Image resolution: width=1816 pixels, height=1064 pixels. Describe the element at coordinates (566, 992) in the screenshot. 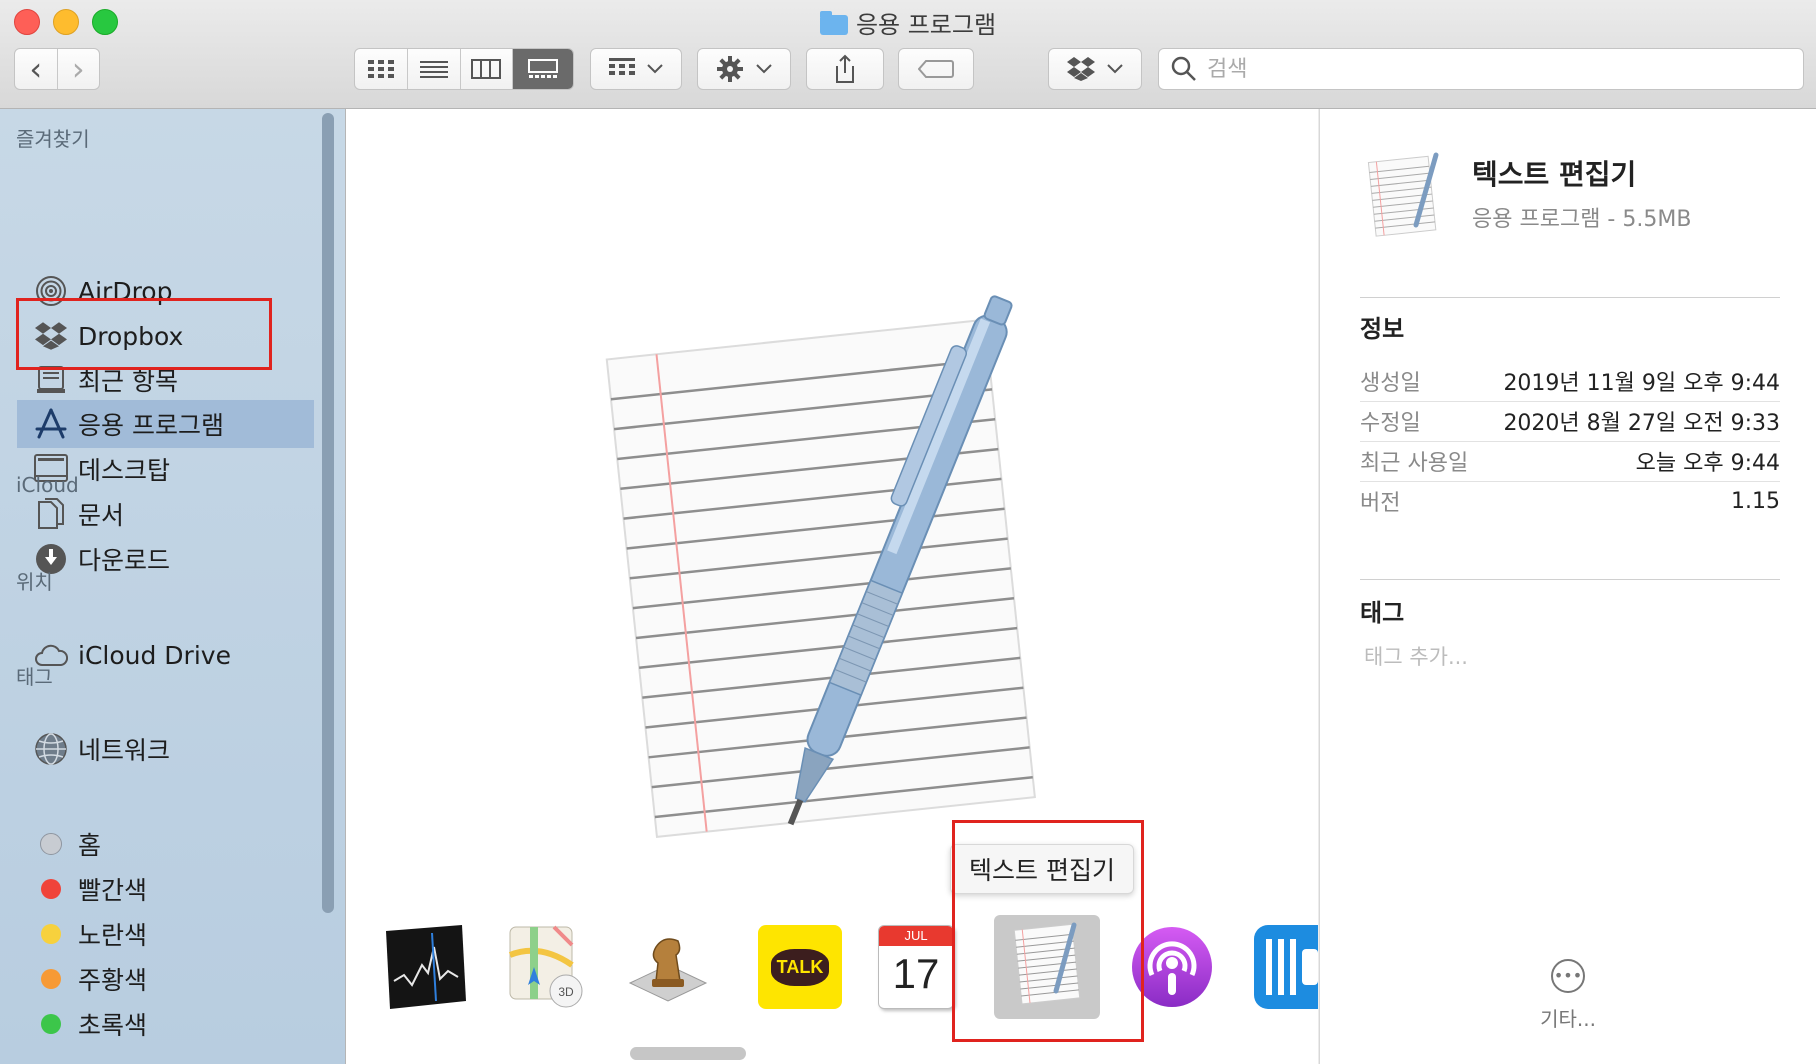

I see `maps-3d-label: 3D` at that location.